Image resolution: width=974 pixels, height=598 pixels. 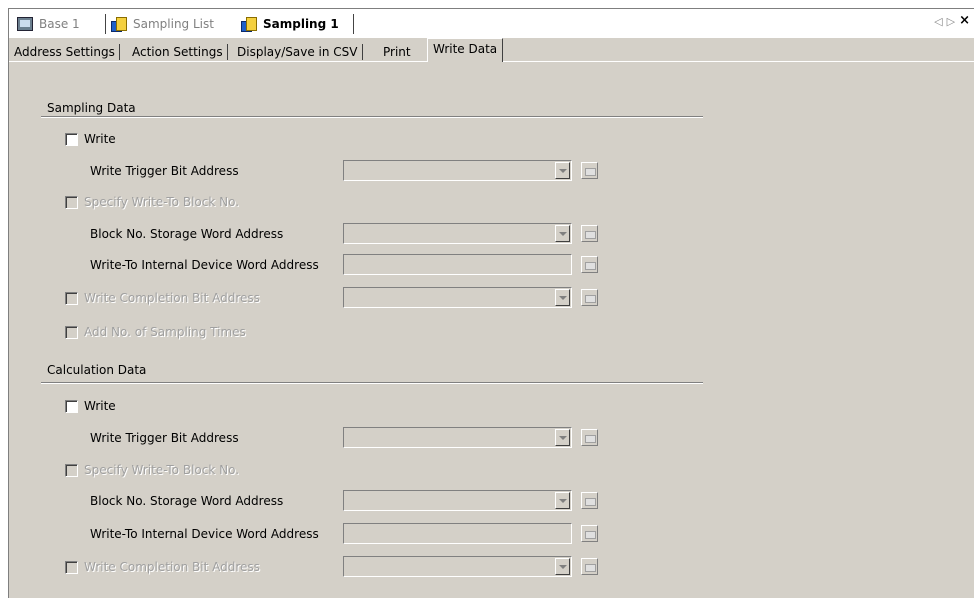 What do you see at coordinates (397, 51) in the screenshot?
I see `tab-print: Print` at bounding box center [397, 51].